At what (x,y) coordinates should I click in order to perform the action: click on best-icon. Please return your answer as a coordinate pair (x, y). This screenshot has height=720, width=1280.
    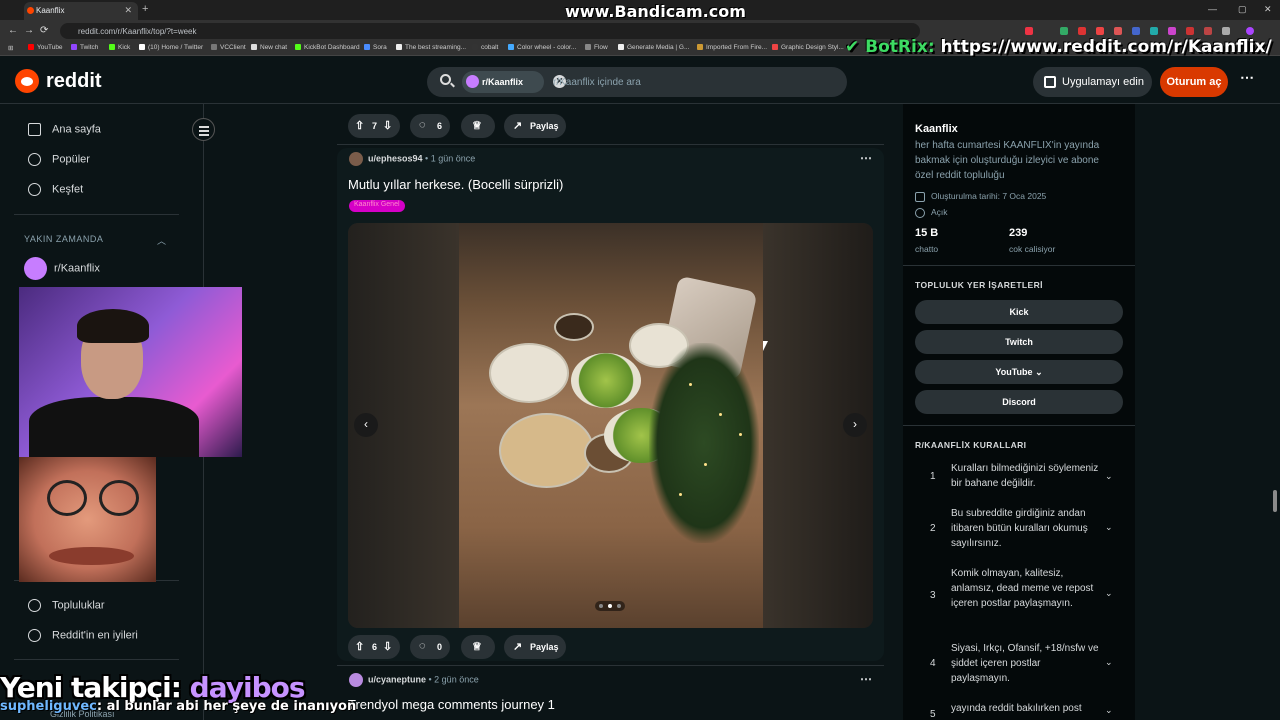
    Looking at the image, I should click on (34, 635).